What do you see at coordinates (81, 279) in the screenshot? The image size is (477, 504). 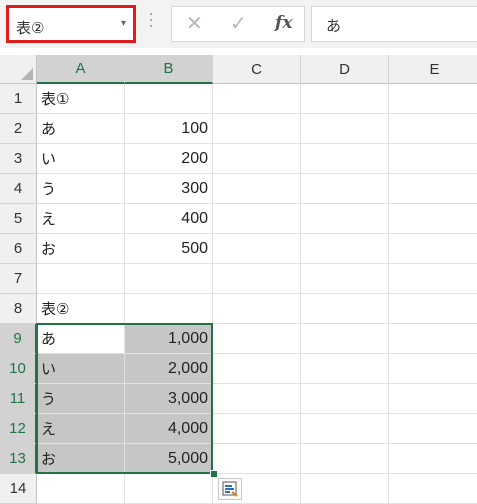 I see `cell-a7` at bounding box center [81, 279].